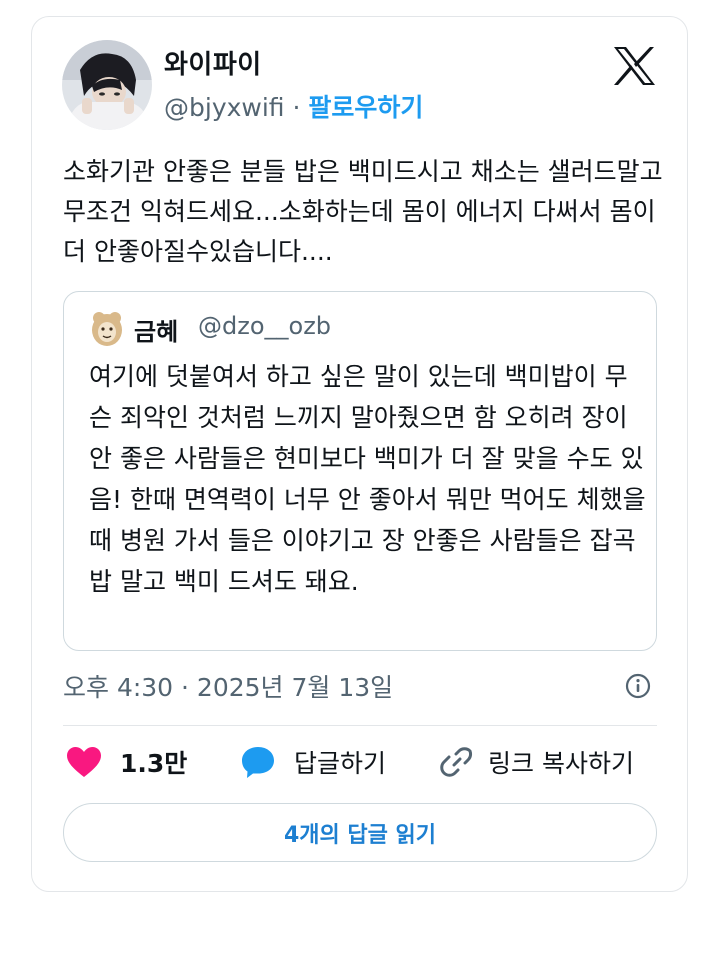  I want to click on copy-link-label: 링크 복사하기, so click(561, 763).